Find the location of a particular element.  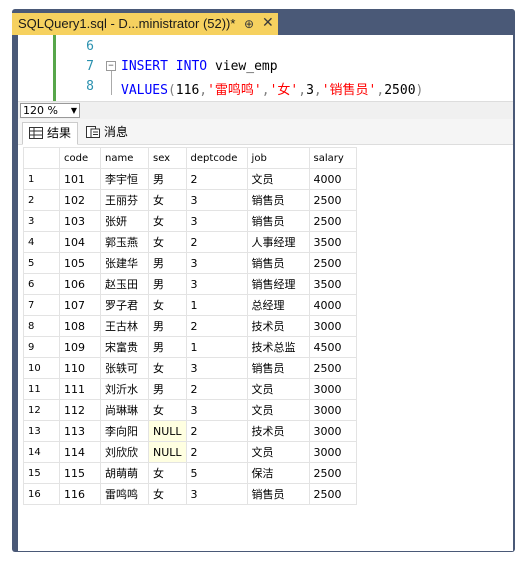

cell-job: 文员 is located at coordinates (278, 410).